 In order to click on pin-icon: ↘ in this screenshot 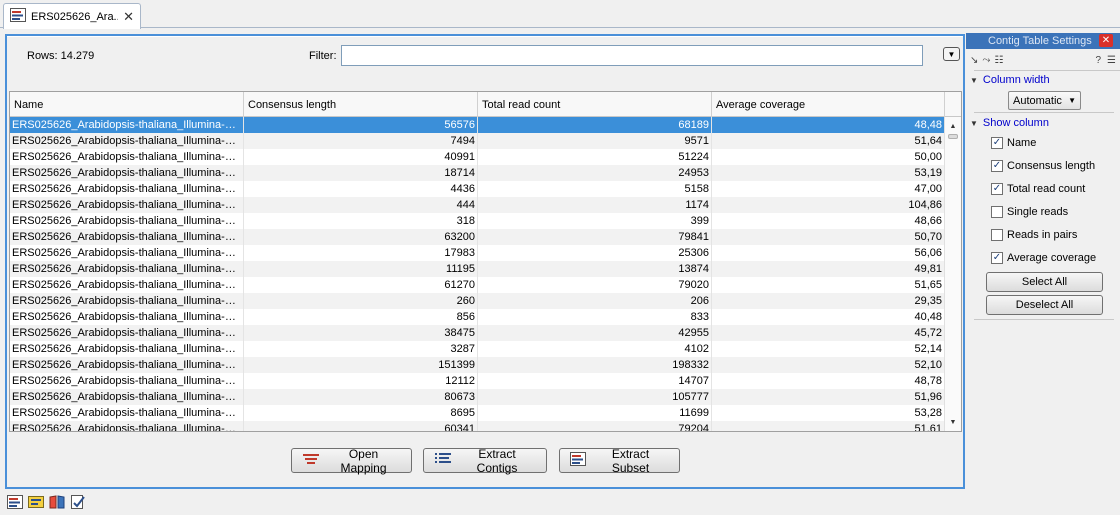, I will do `click(974, 60)`.